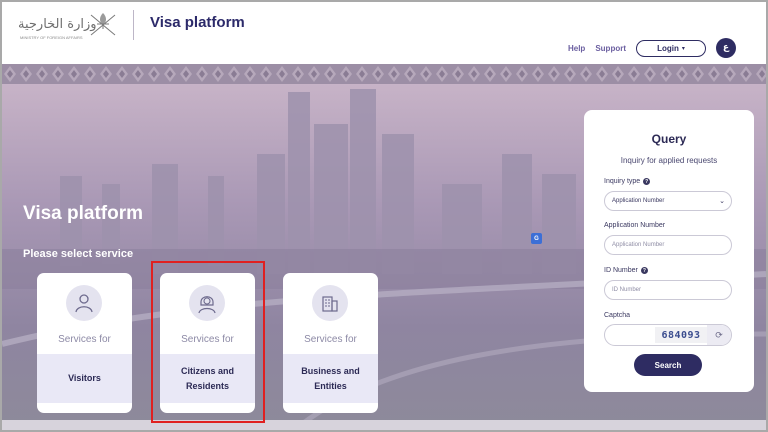  What do you see at coordinates (384, 425) in the screenshot?
I see `bottom-strip` at bounding box center [384, 425].